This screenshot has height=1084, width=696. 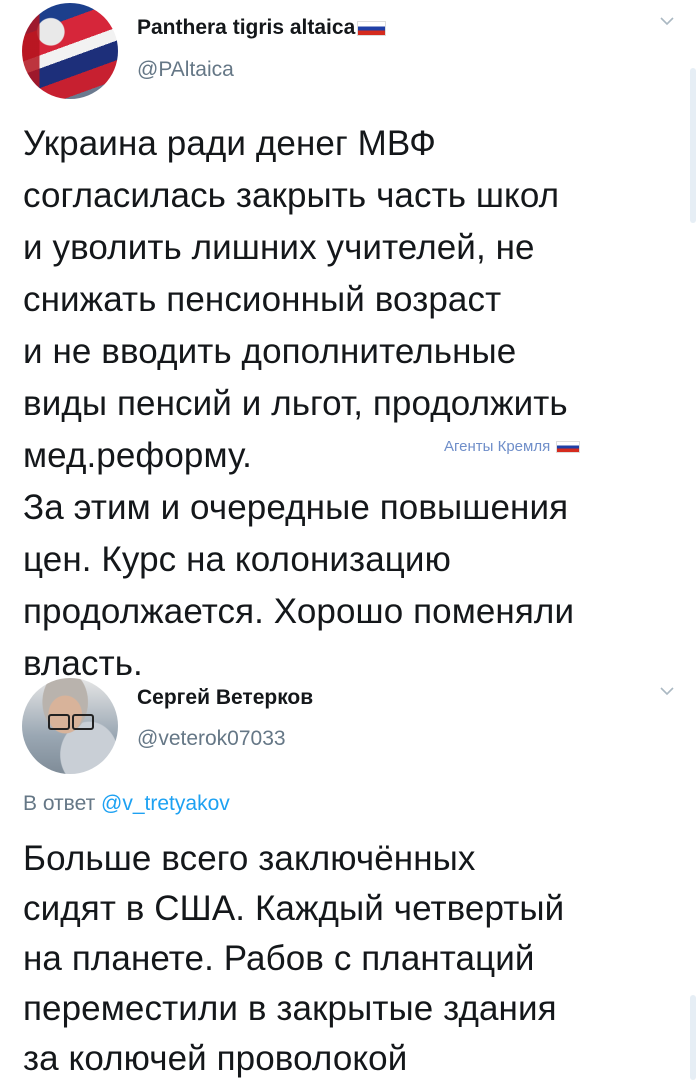 What do you see at coordinates (59, 803) in the screenshot?
I see `reply-prefix: В ответ` at bounding box center [59, 803].